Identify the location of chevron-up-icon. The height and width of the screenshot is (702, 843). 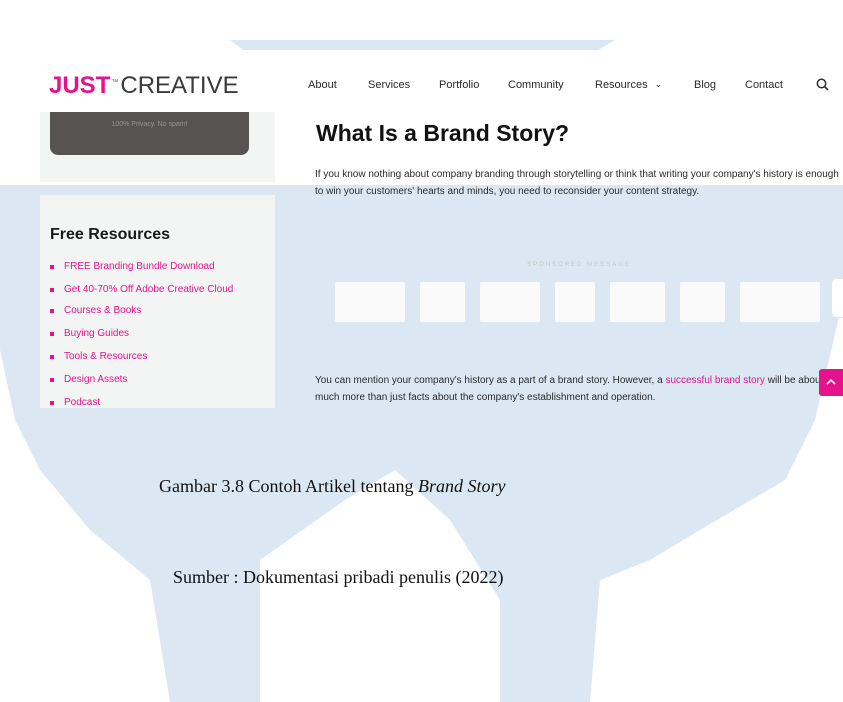
(831, 381).